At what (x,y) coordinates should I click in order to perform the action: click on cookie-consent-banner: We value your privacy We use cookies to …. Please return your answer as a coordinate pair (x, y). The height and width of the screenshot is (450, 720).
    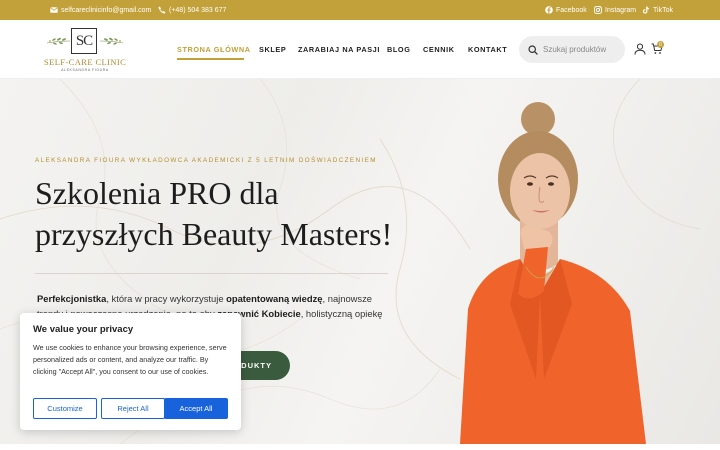
    Looking at the image, I should click on (130, 371).